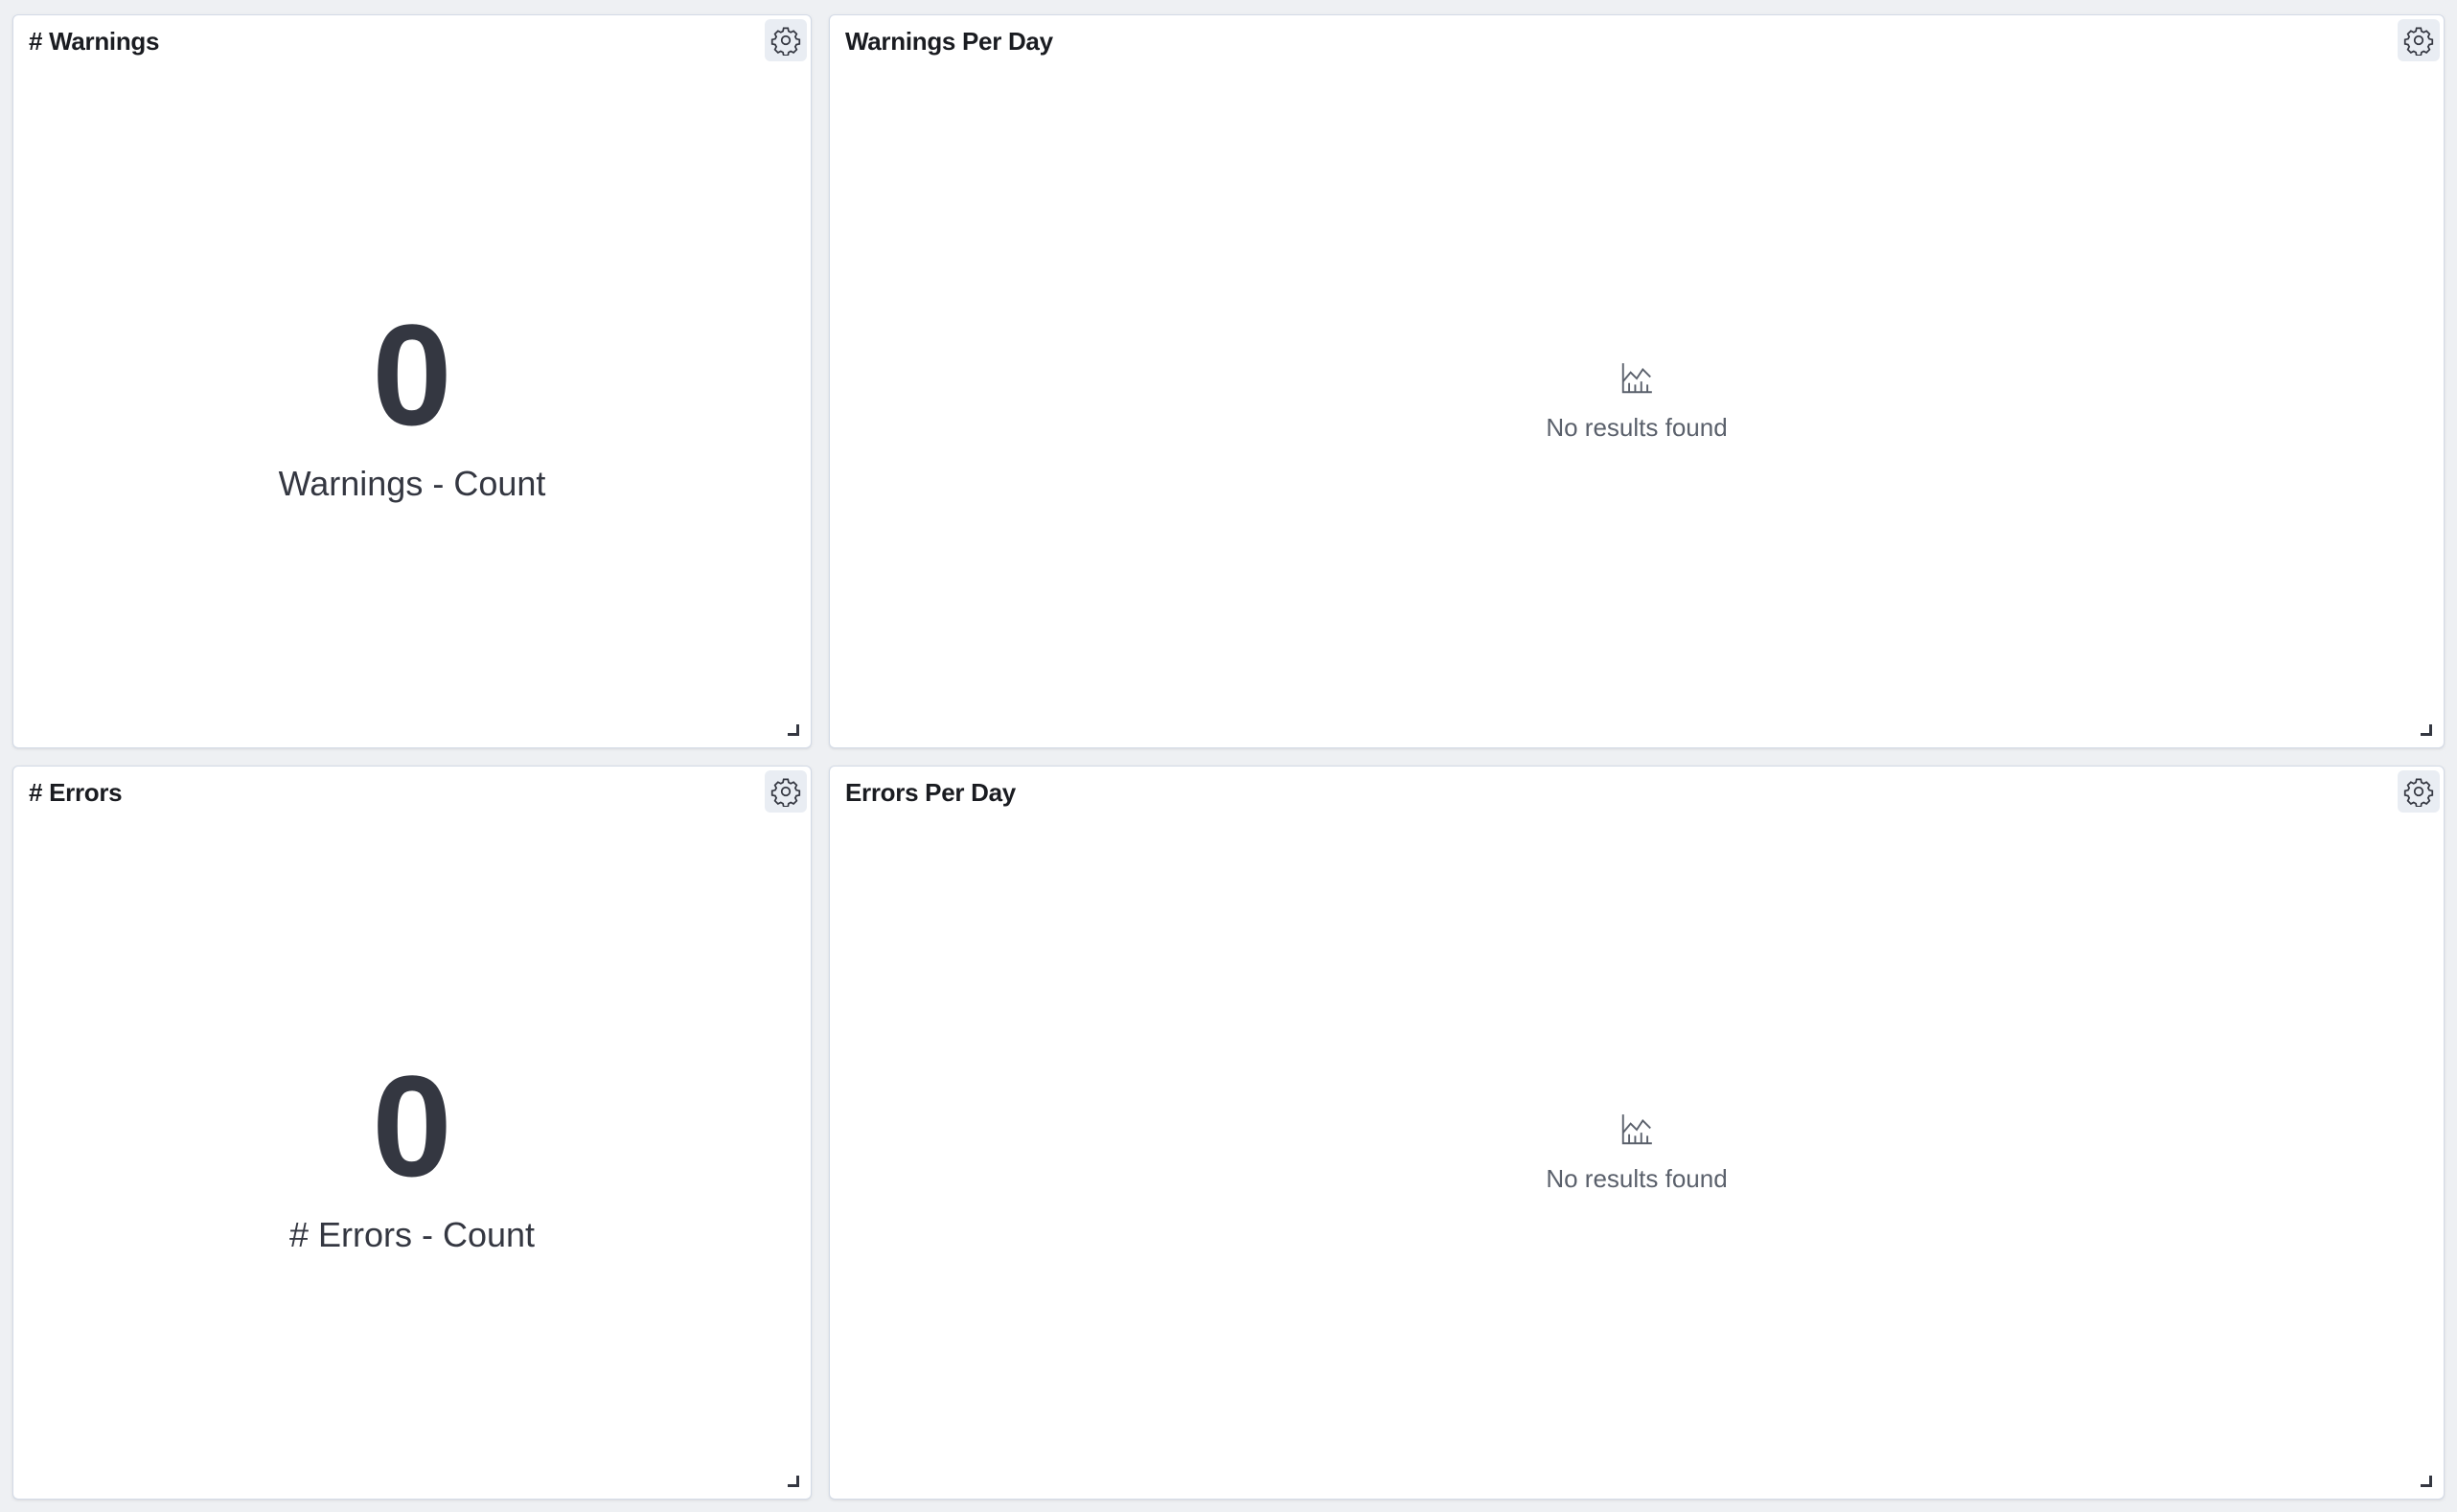 Image resolution: width=2457 pixels, height=1512 pixels. I want to click on metric-label: Warnings - Count, so click(412, 483).